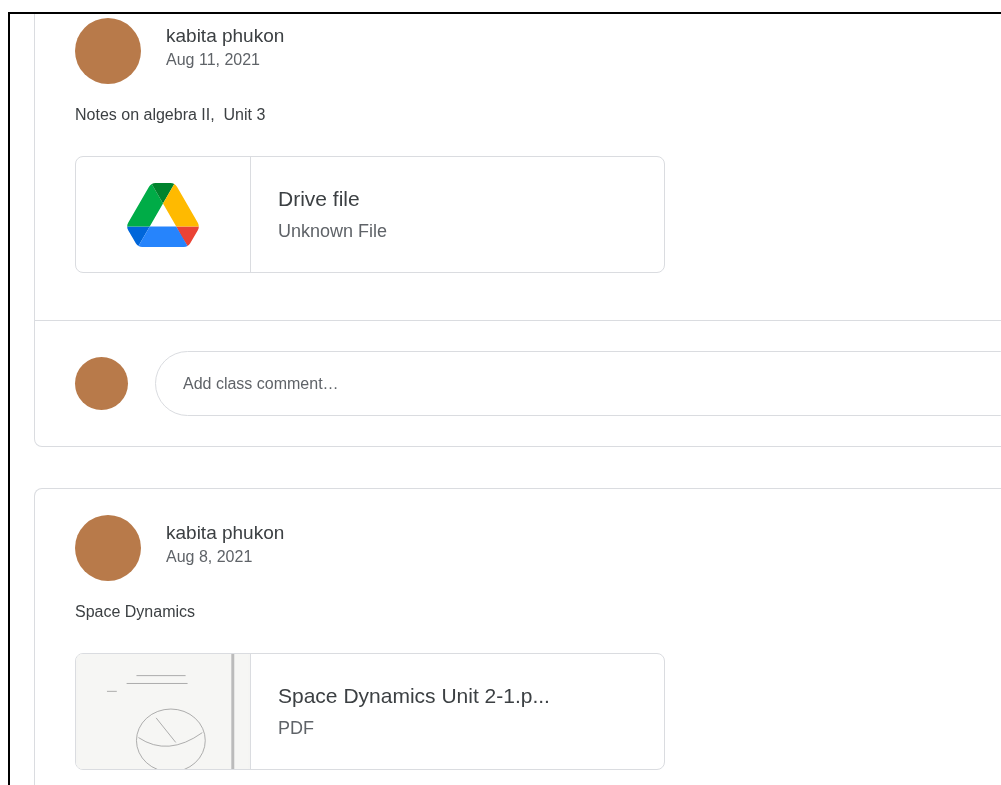 The image size is (1001, 785). I want to click on drive-icon, so click(163, 214).